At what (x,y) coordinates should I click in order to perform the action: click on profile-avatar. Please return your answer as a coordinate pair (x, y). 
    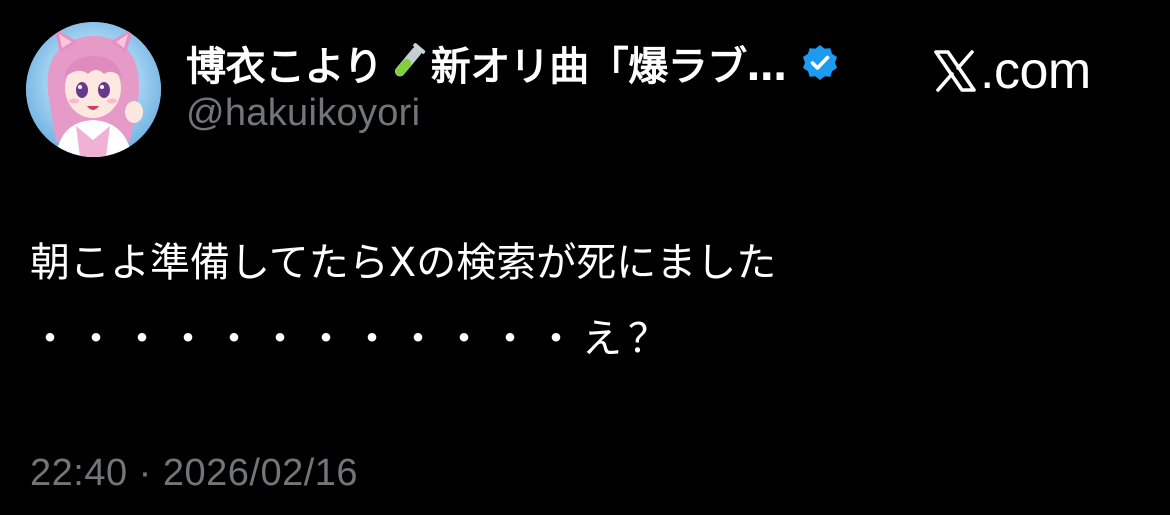
    Looking at the image, I should click on (93, 89).